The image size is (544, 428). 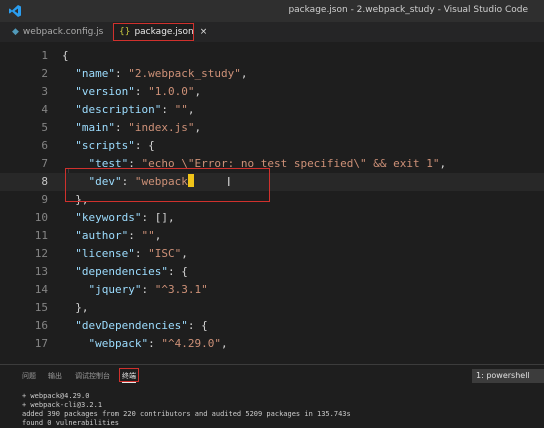 I want to click on code-line: 13 "dependencies": {, so click(x=272, y=272).